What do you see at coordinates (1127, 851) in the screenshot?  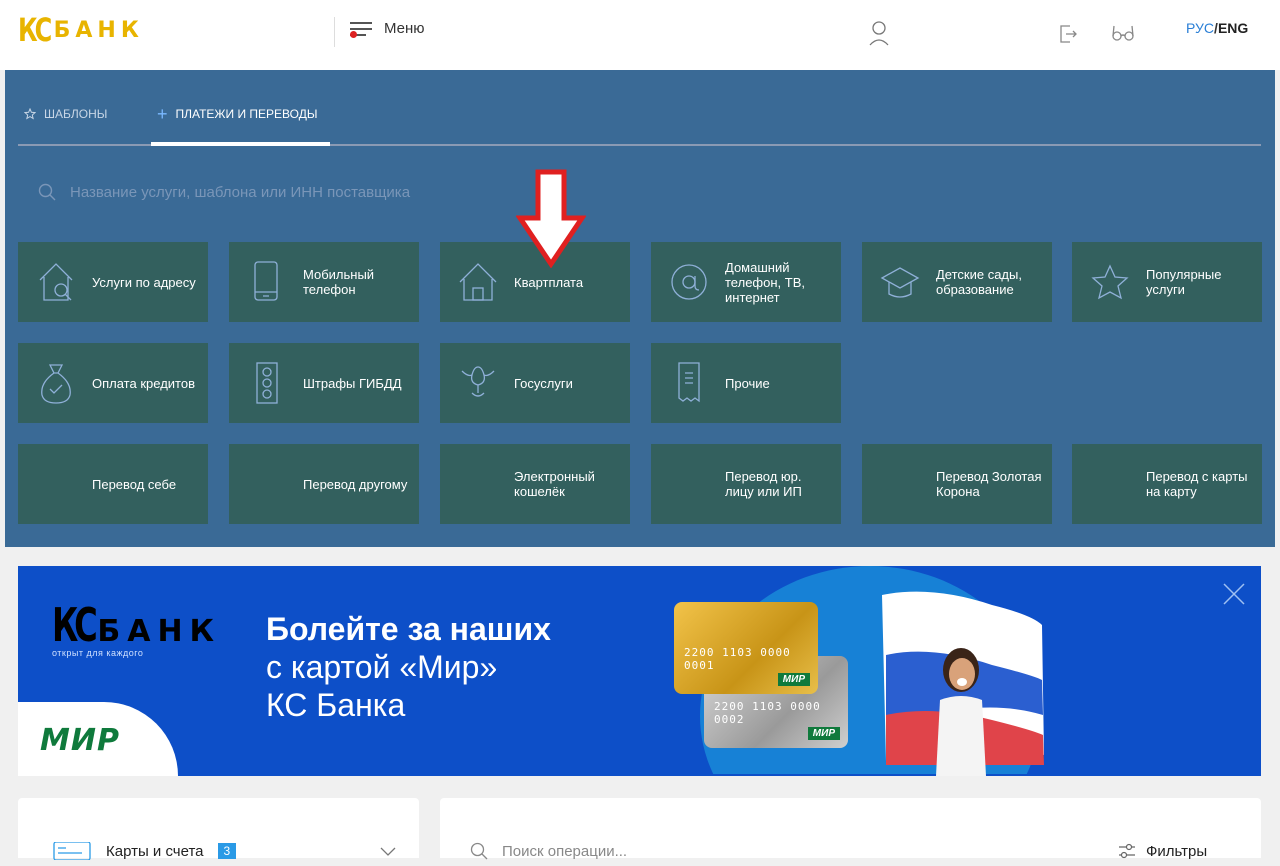 I see `filters-icon` at bounding box center [1127, 851].